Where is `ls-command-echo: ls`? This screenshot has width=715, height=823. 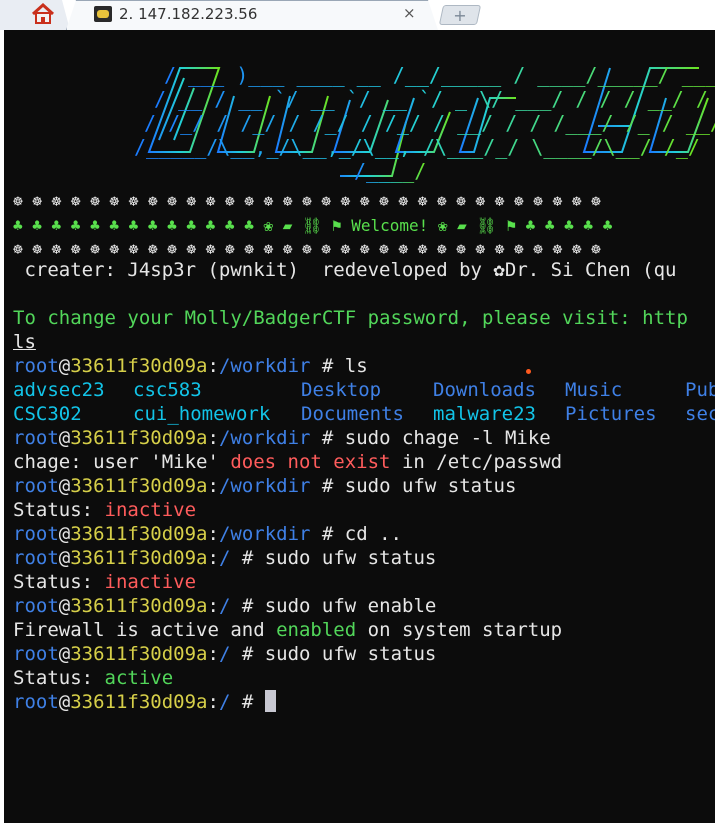 ls-command-echo: ls is located at coordinates (24, 342).